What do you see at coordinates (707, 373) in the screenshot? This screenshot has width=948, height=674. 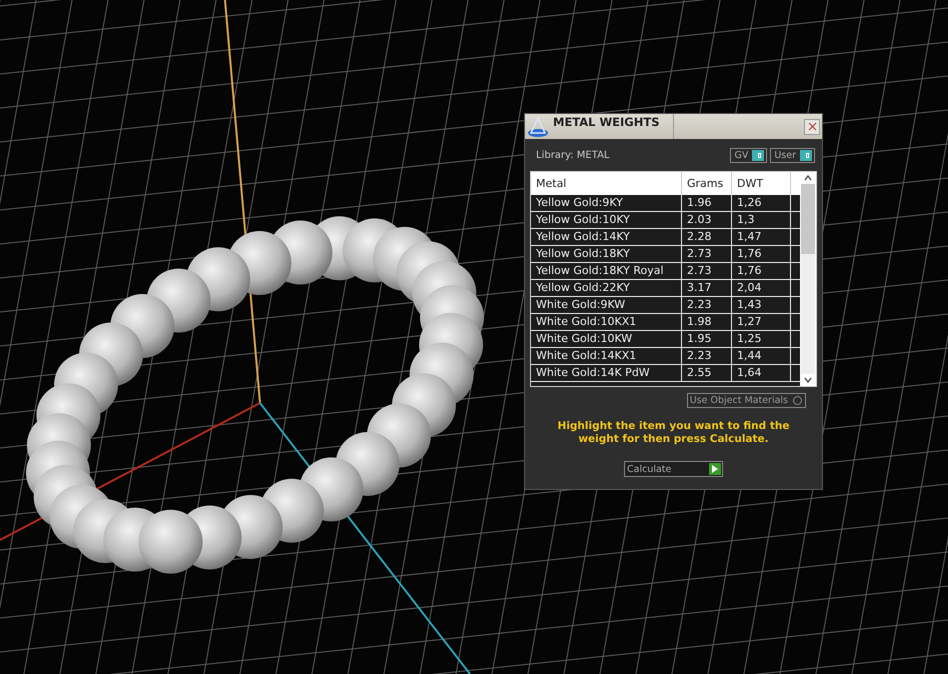 I see `table-cell: 2.55` at bounding box center [707, 373].